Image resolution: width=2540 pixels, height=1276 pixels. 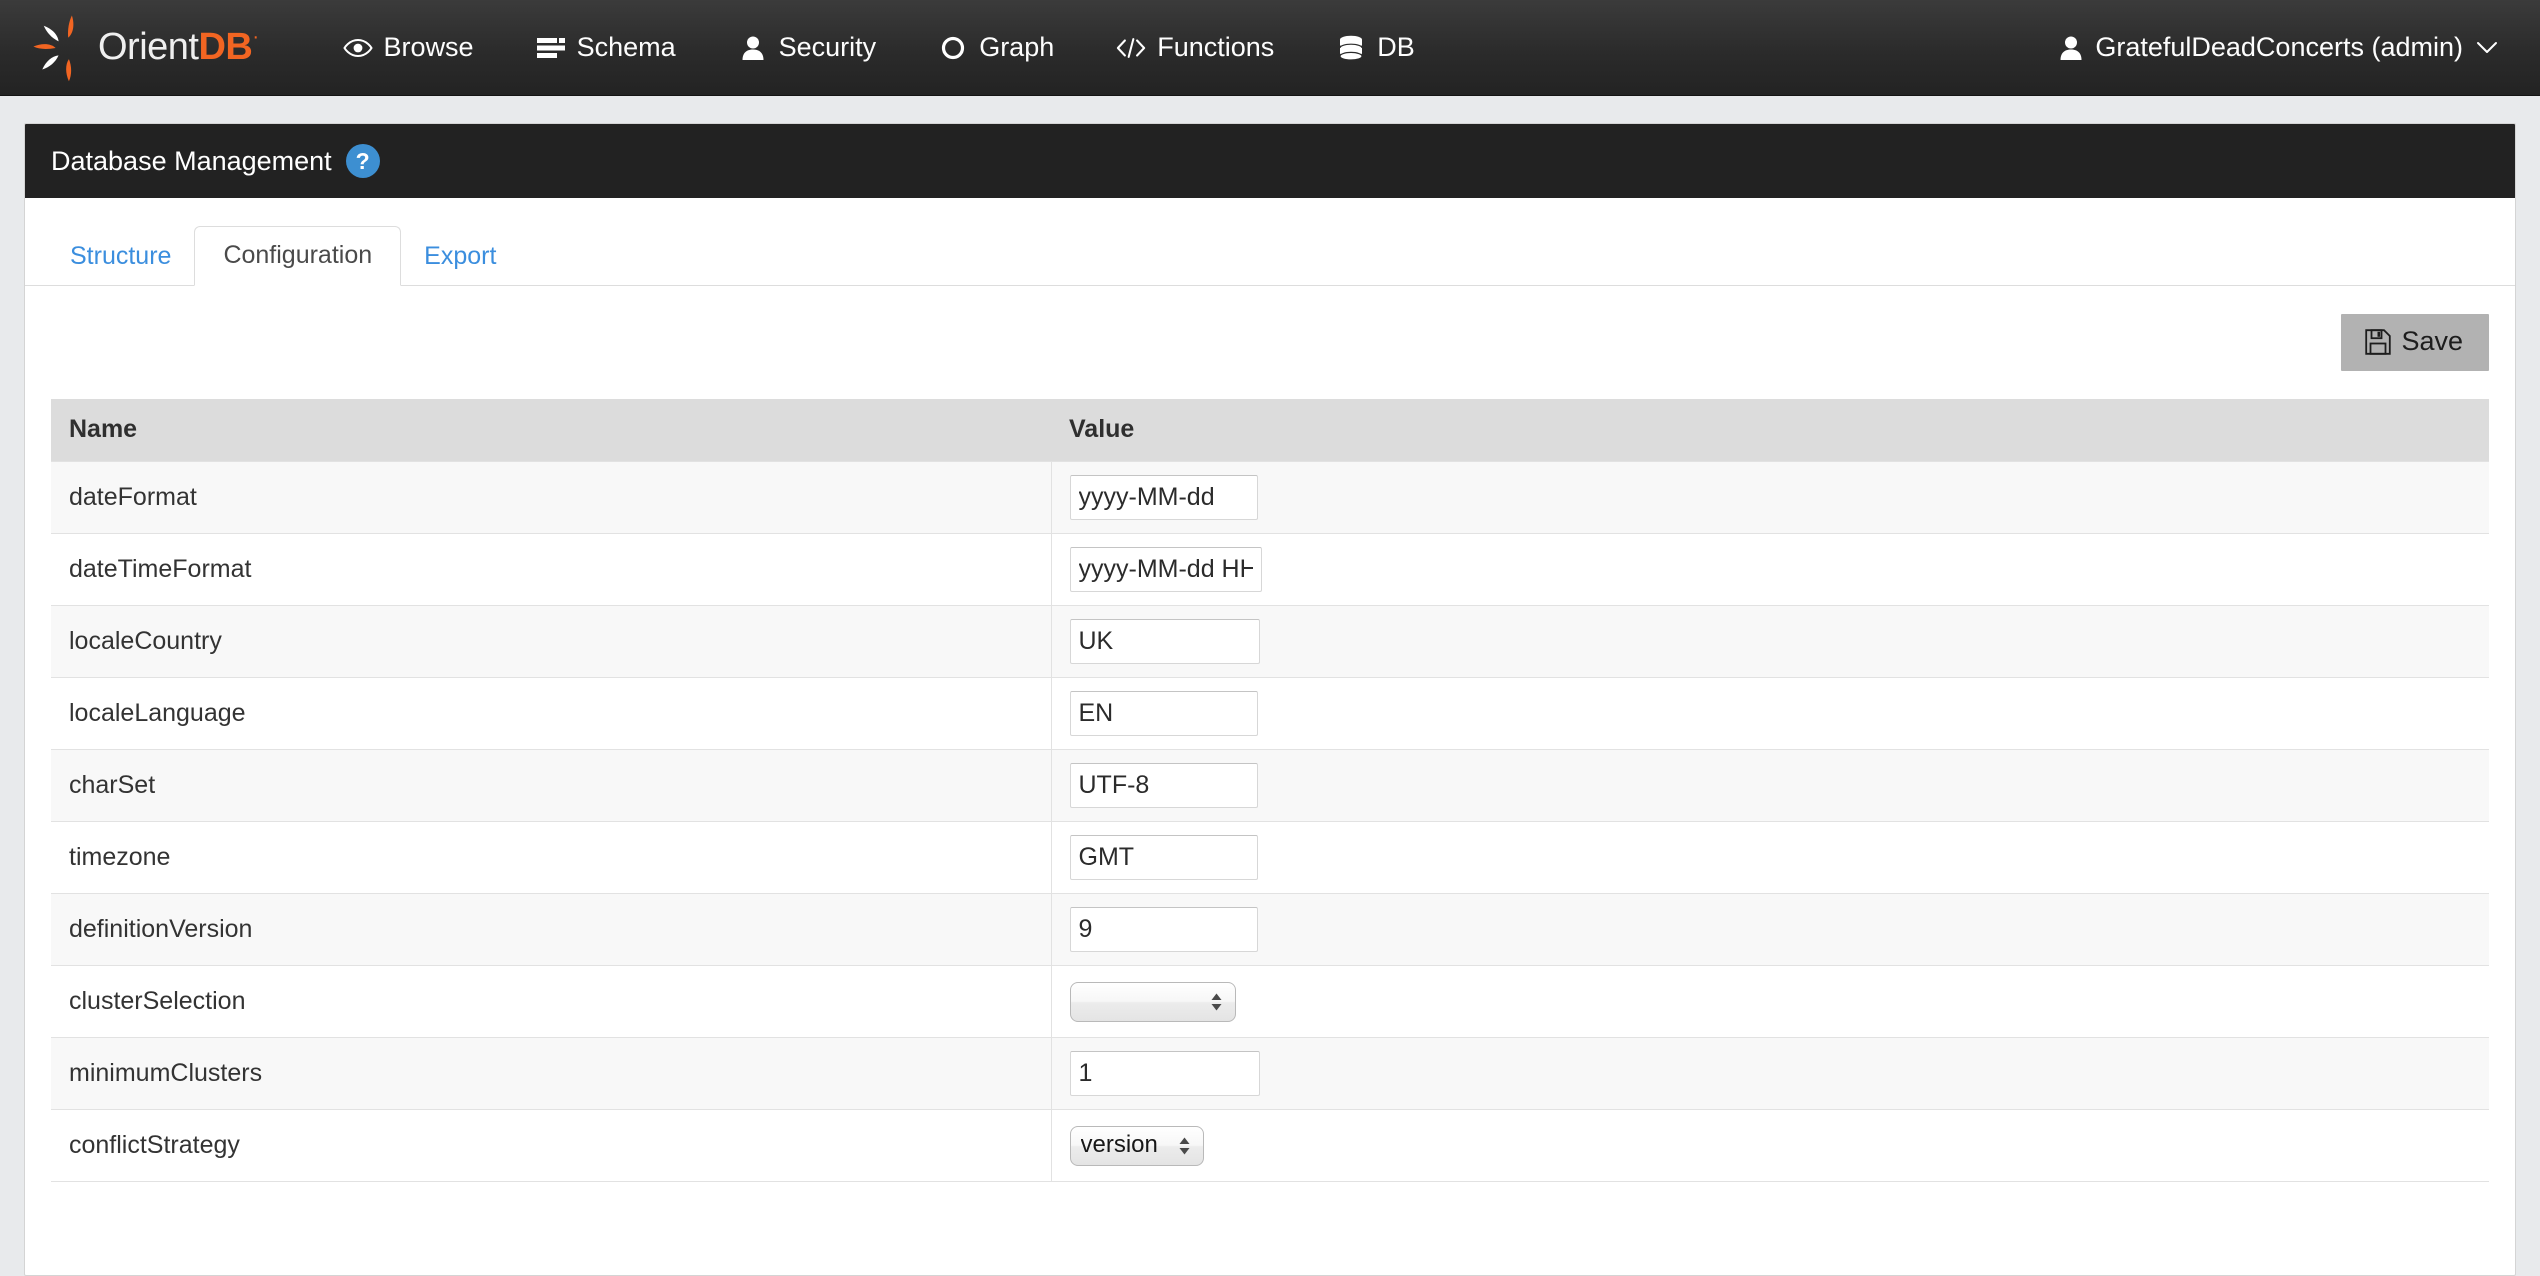 I want to click on config-select-conflictStrategy: version, so click(x=1136, y=1145).